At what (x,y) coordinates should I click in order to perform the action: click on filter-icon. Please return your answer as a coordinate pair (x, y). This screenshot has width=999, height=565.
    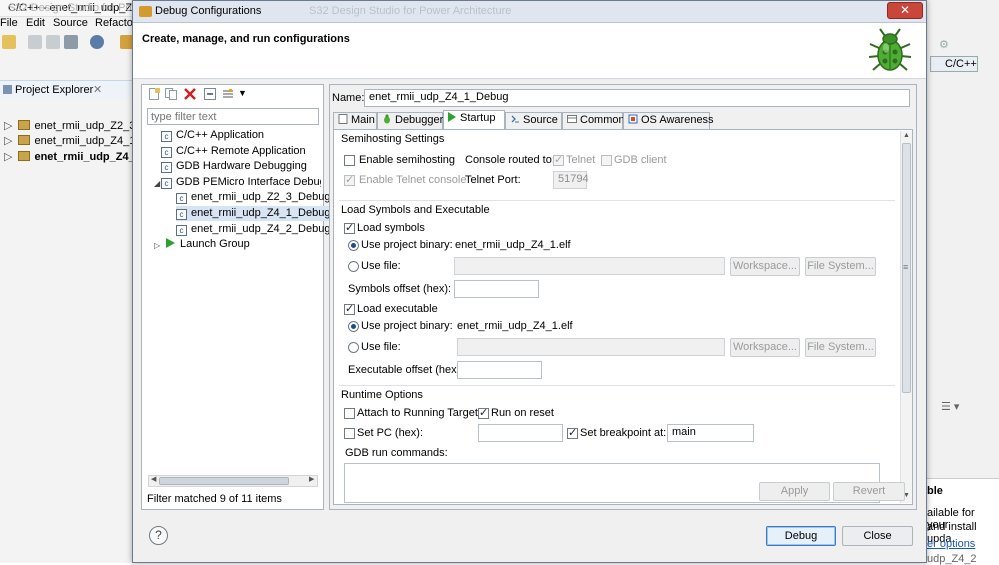
    Looking at the image, I should click on (228, 94).